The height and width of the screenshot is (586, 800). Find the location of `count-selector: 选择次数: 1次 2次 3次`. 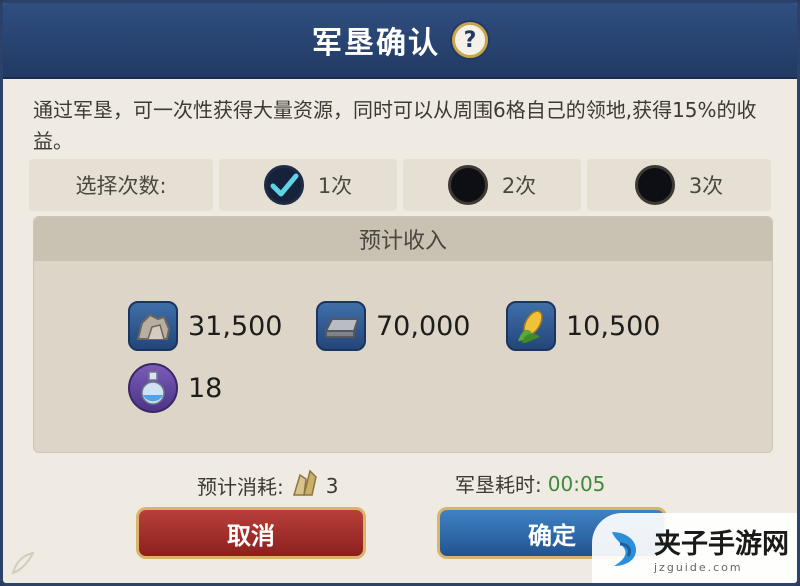

count-selector: 选择次数: 1次 2次 3次 is located at coordinates (400, 185).